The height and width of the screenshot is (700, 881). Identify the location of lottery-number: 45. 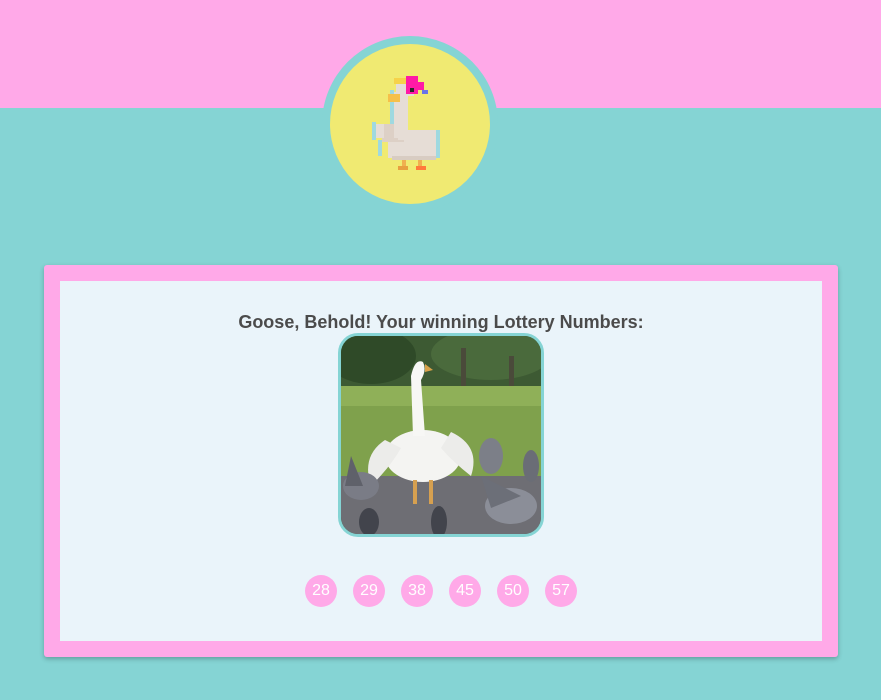
(465, 591).